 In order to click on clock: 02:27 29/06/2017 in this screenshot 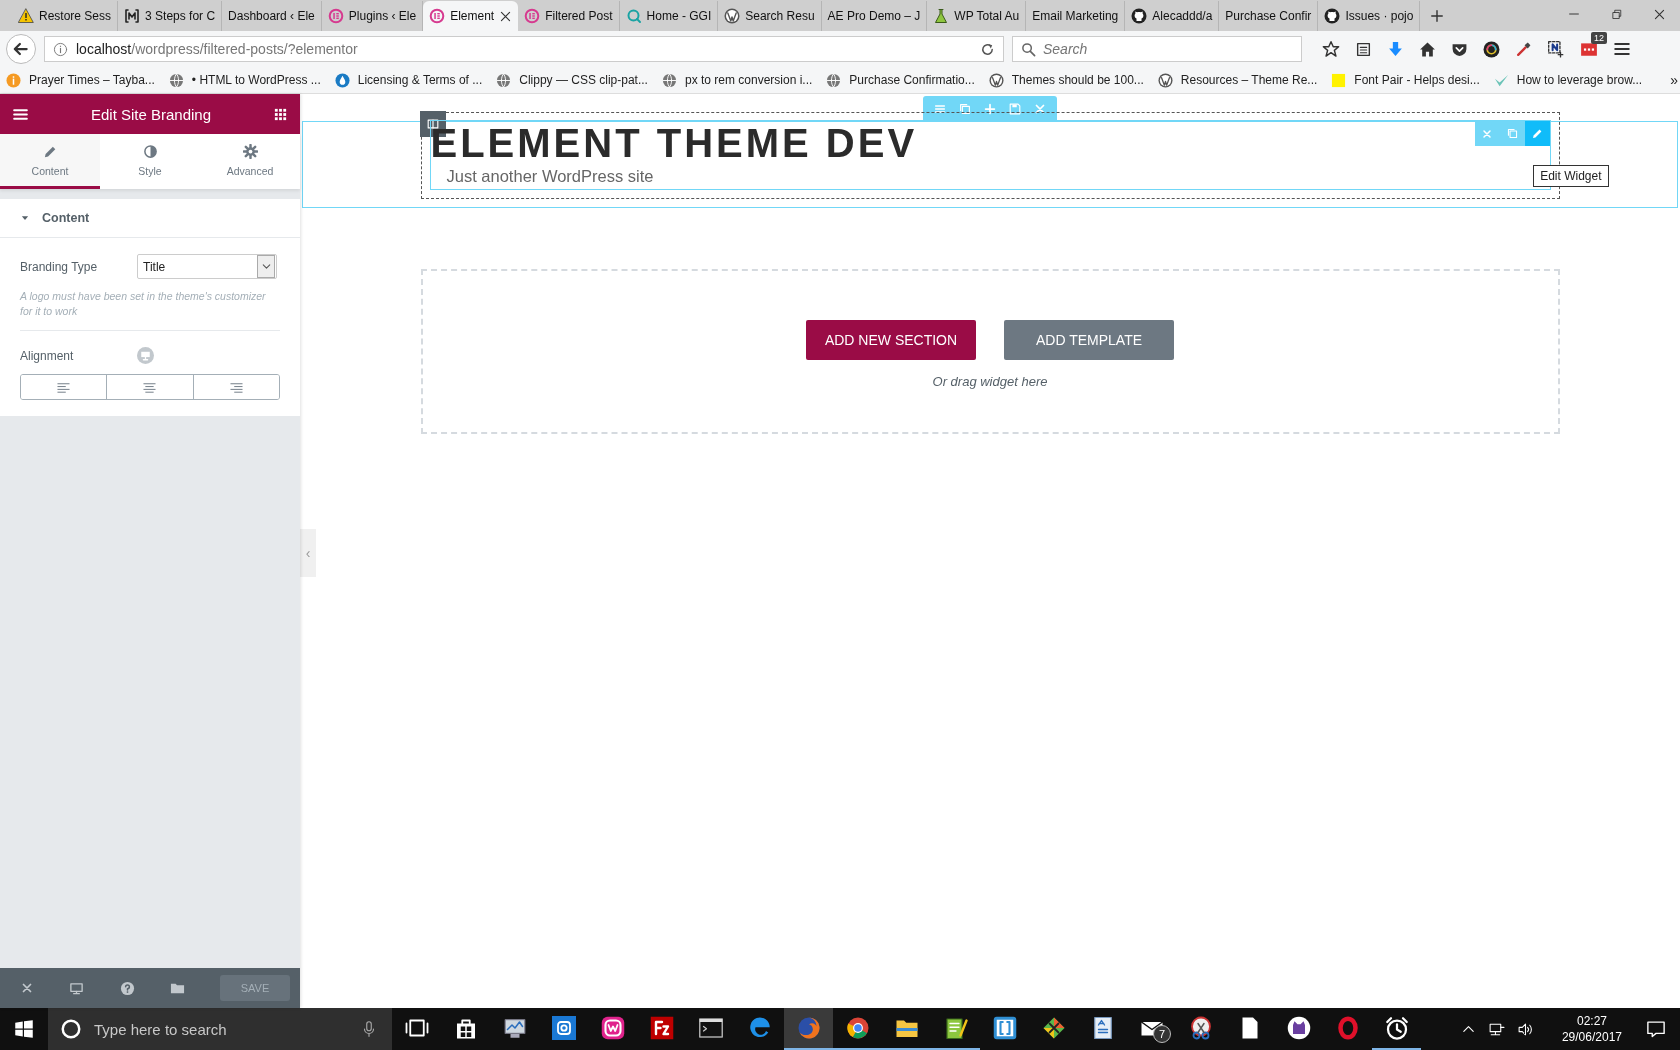, I will do `click(1591, 1029)`.